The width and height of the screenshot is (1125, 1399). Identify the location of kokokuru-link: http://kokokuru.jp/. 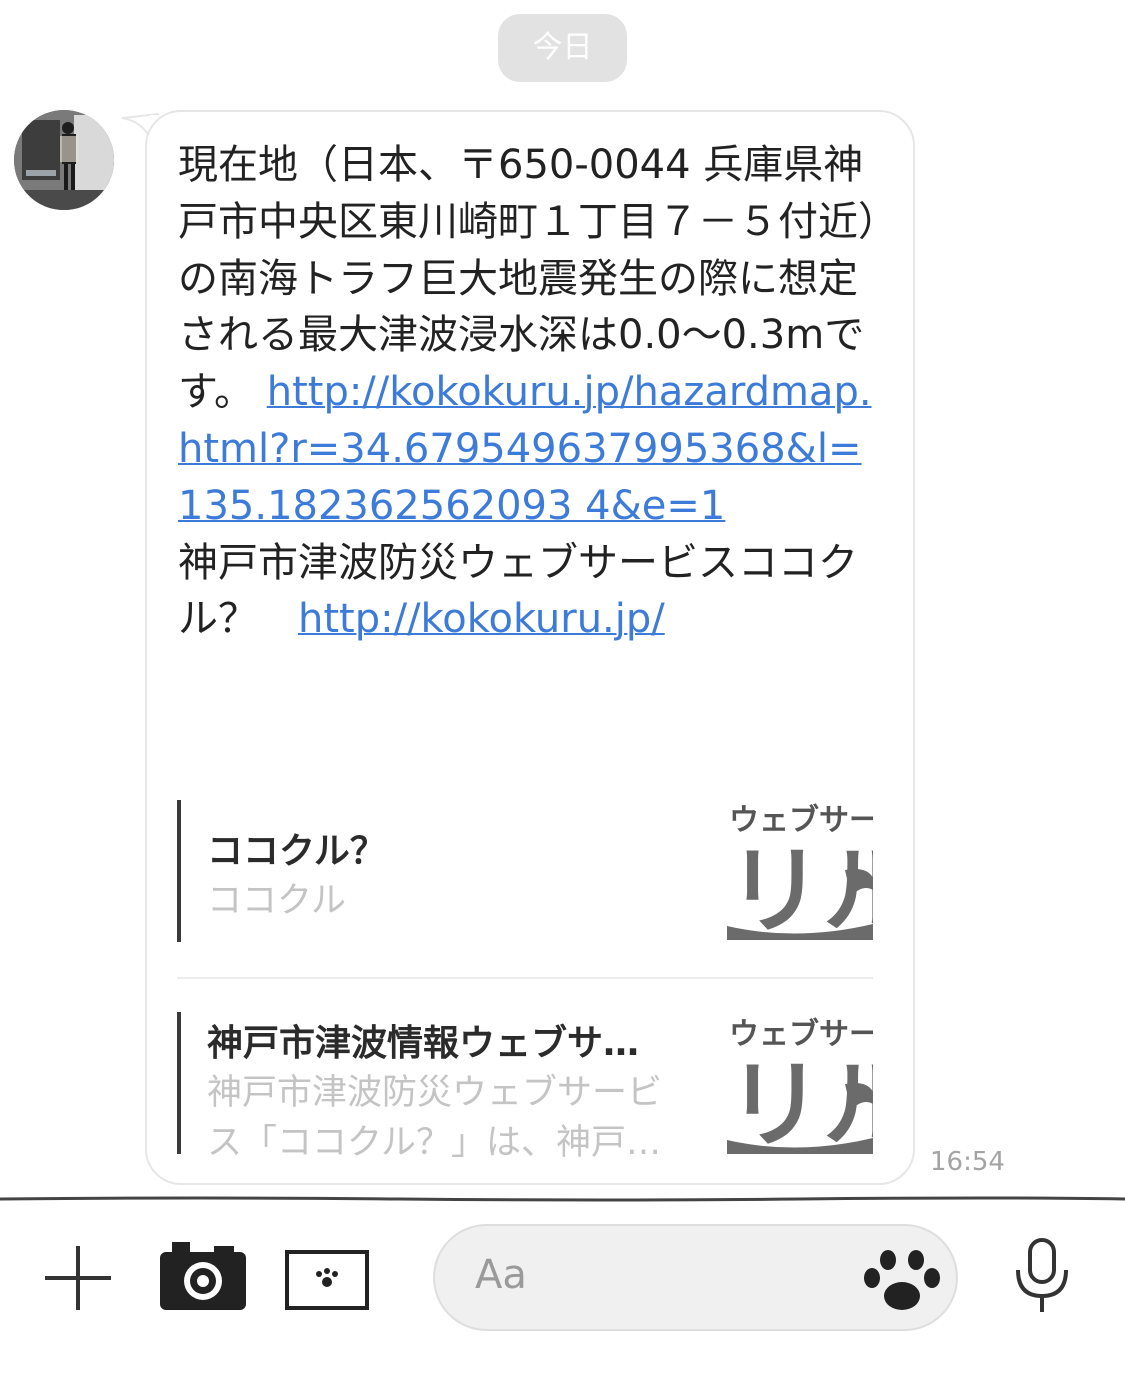
(481, 619).